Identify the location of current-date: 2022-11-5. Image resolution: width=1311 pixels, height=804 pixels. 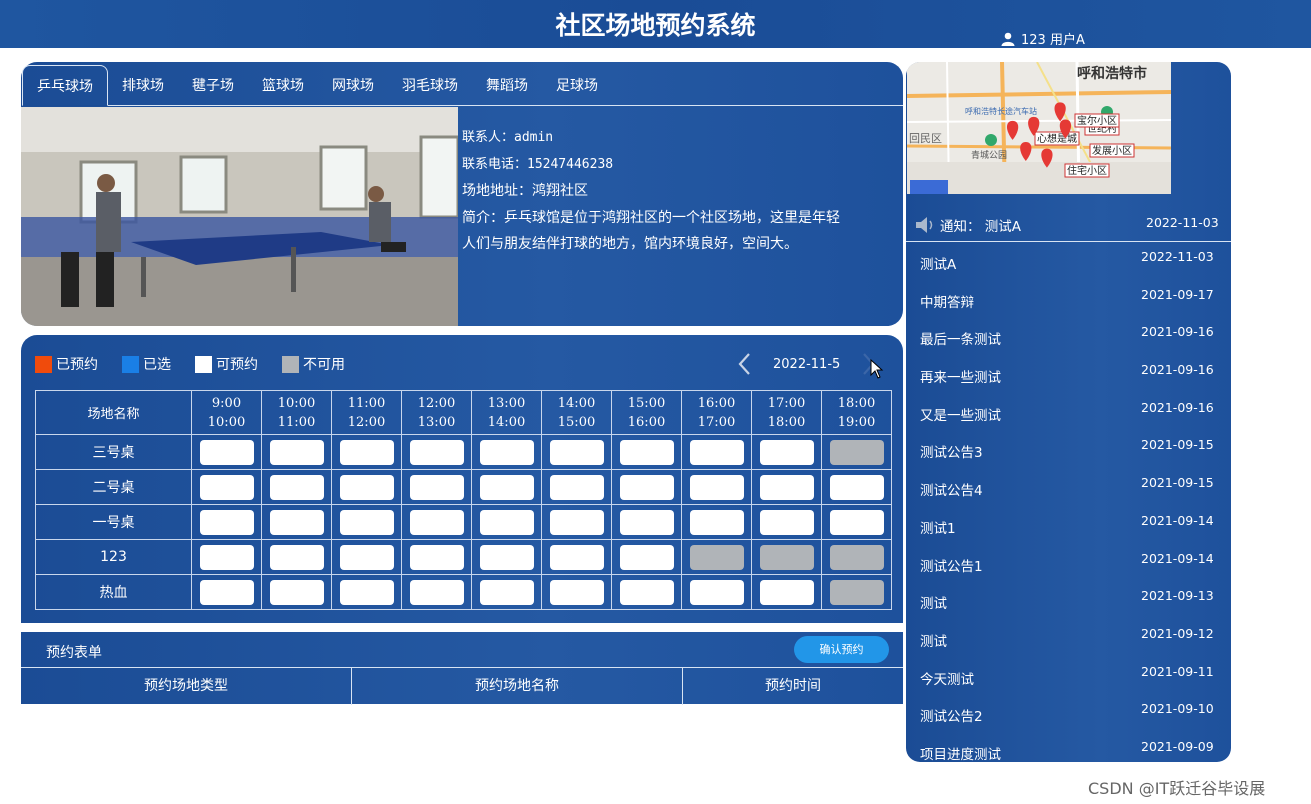
(807, 364).